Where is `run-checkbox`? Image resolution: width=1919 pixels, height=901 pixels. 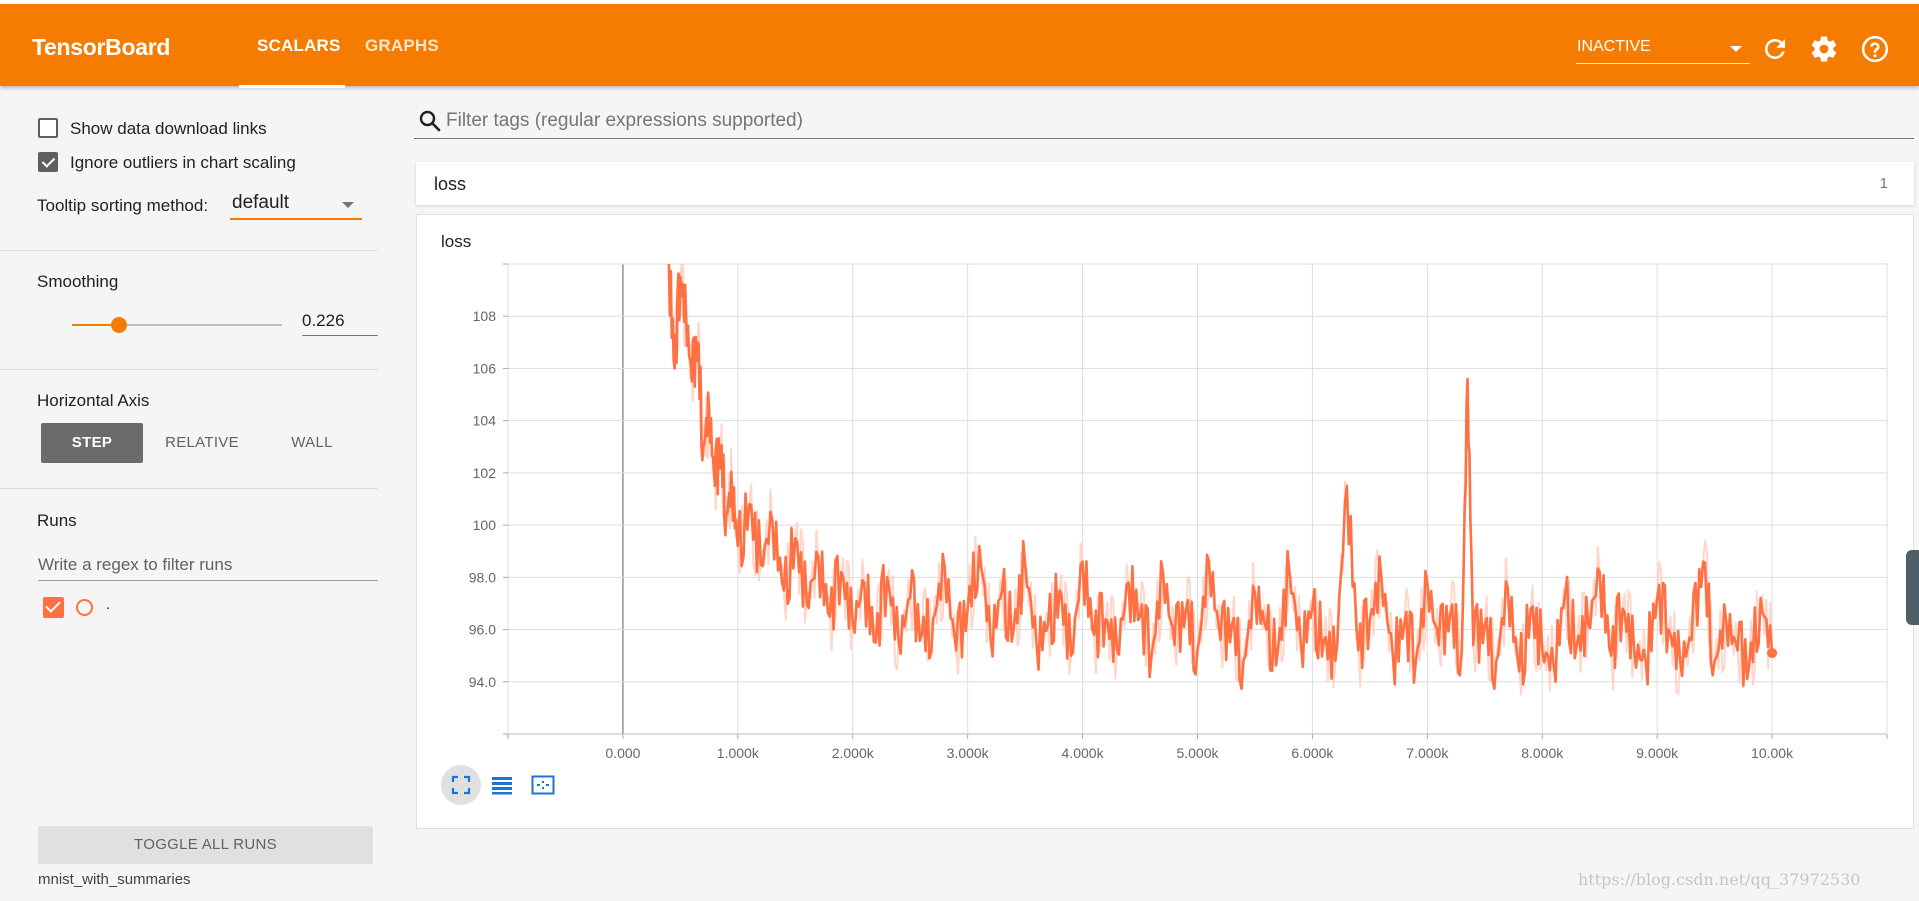 run-checkbox is located at coordinates (53, 607).